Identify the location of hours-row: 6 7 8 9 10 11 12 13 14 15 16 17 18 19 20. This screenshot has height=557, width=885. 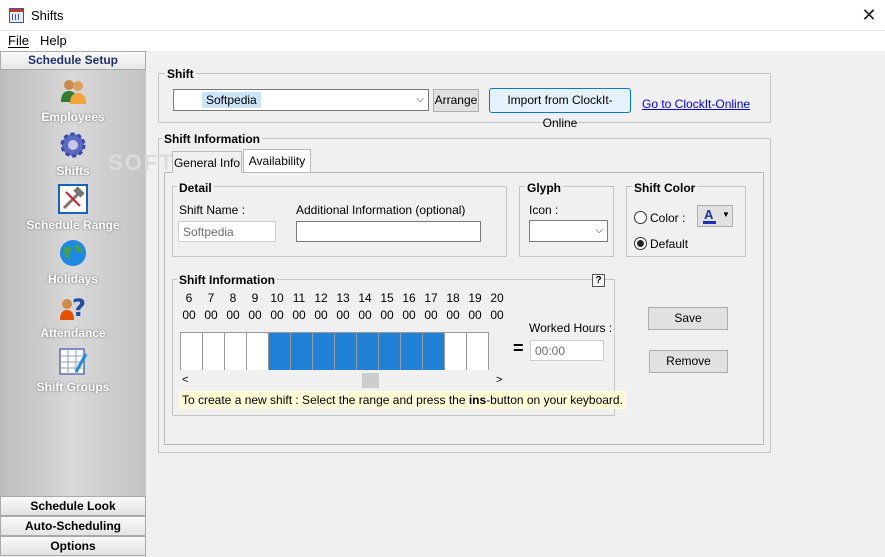
(343, 300).